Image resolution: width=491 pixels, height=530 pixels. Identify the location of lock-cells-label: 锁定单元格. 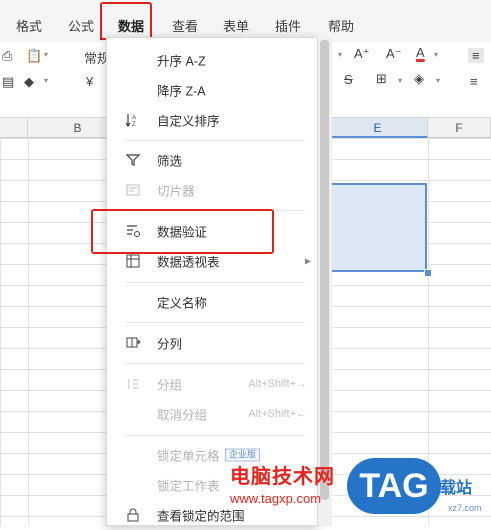
(188, 456).